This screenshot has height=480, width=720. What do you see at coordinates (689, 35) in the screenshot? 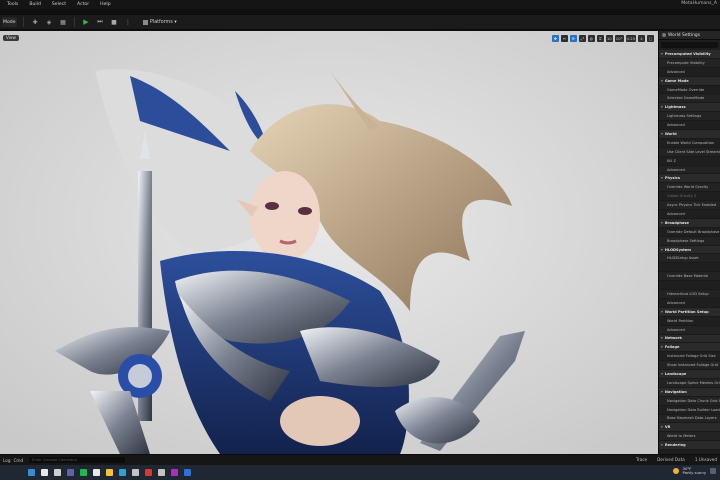
I see `world-settings-tab: World Settings` at bounding box center [689, 35].